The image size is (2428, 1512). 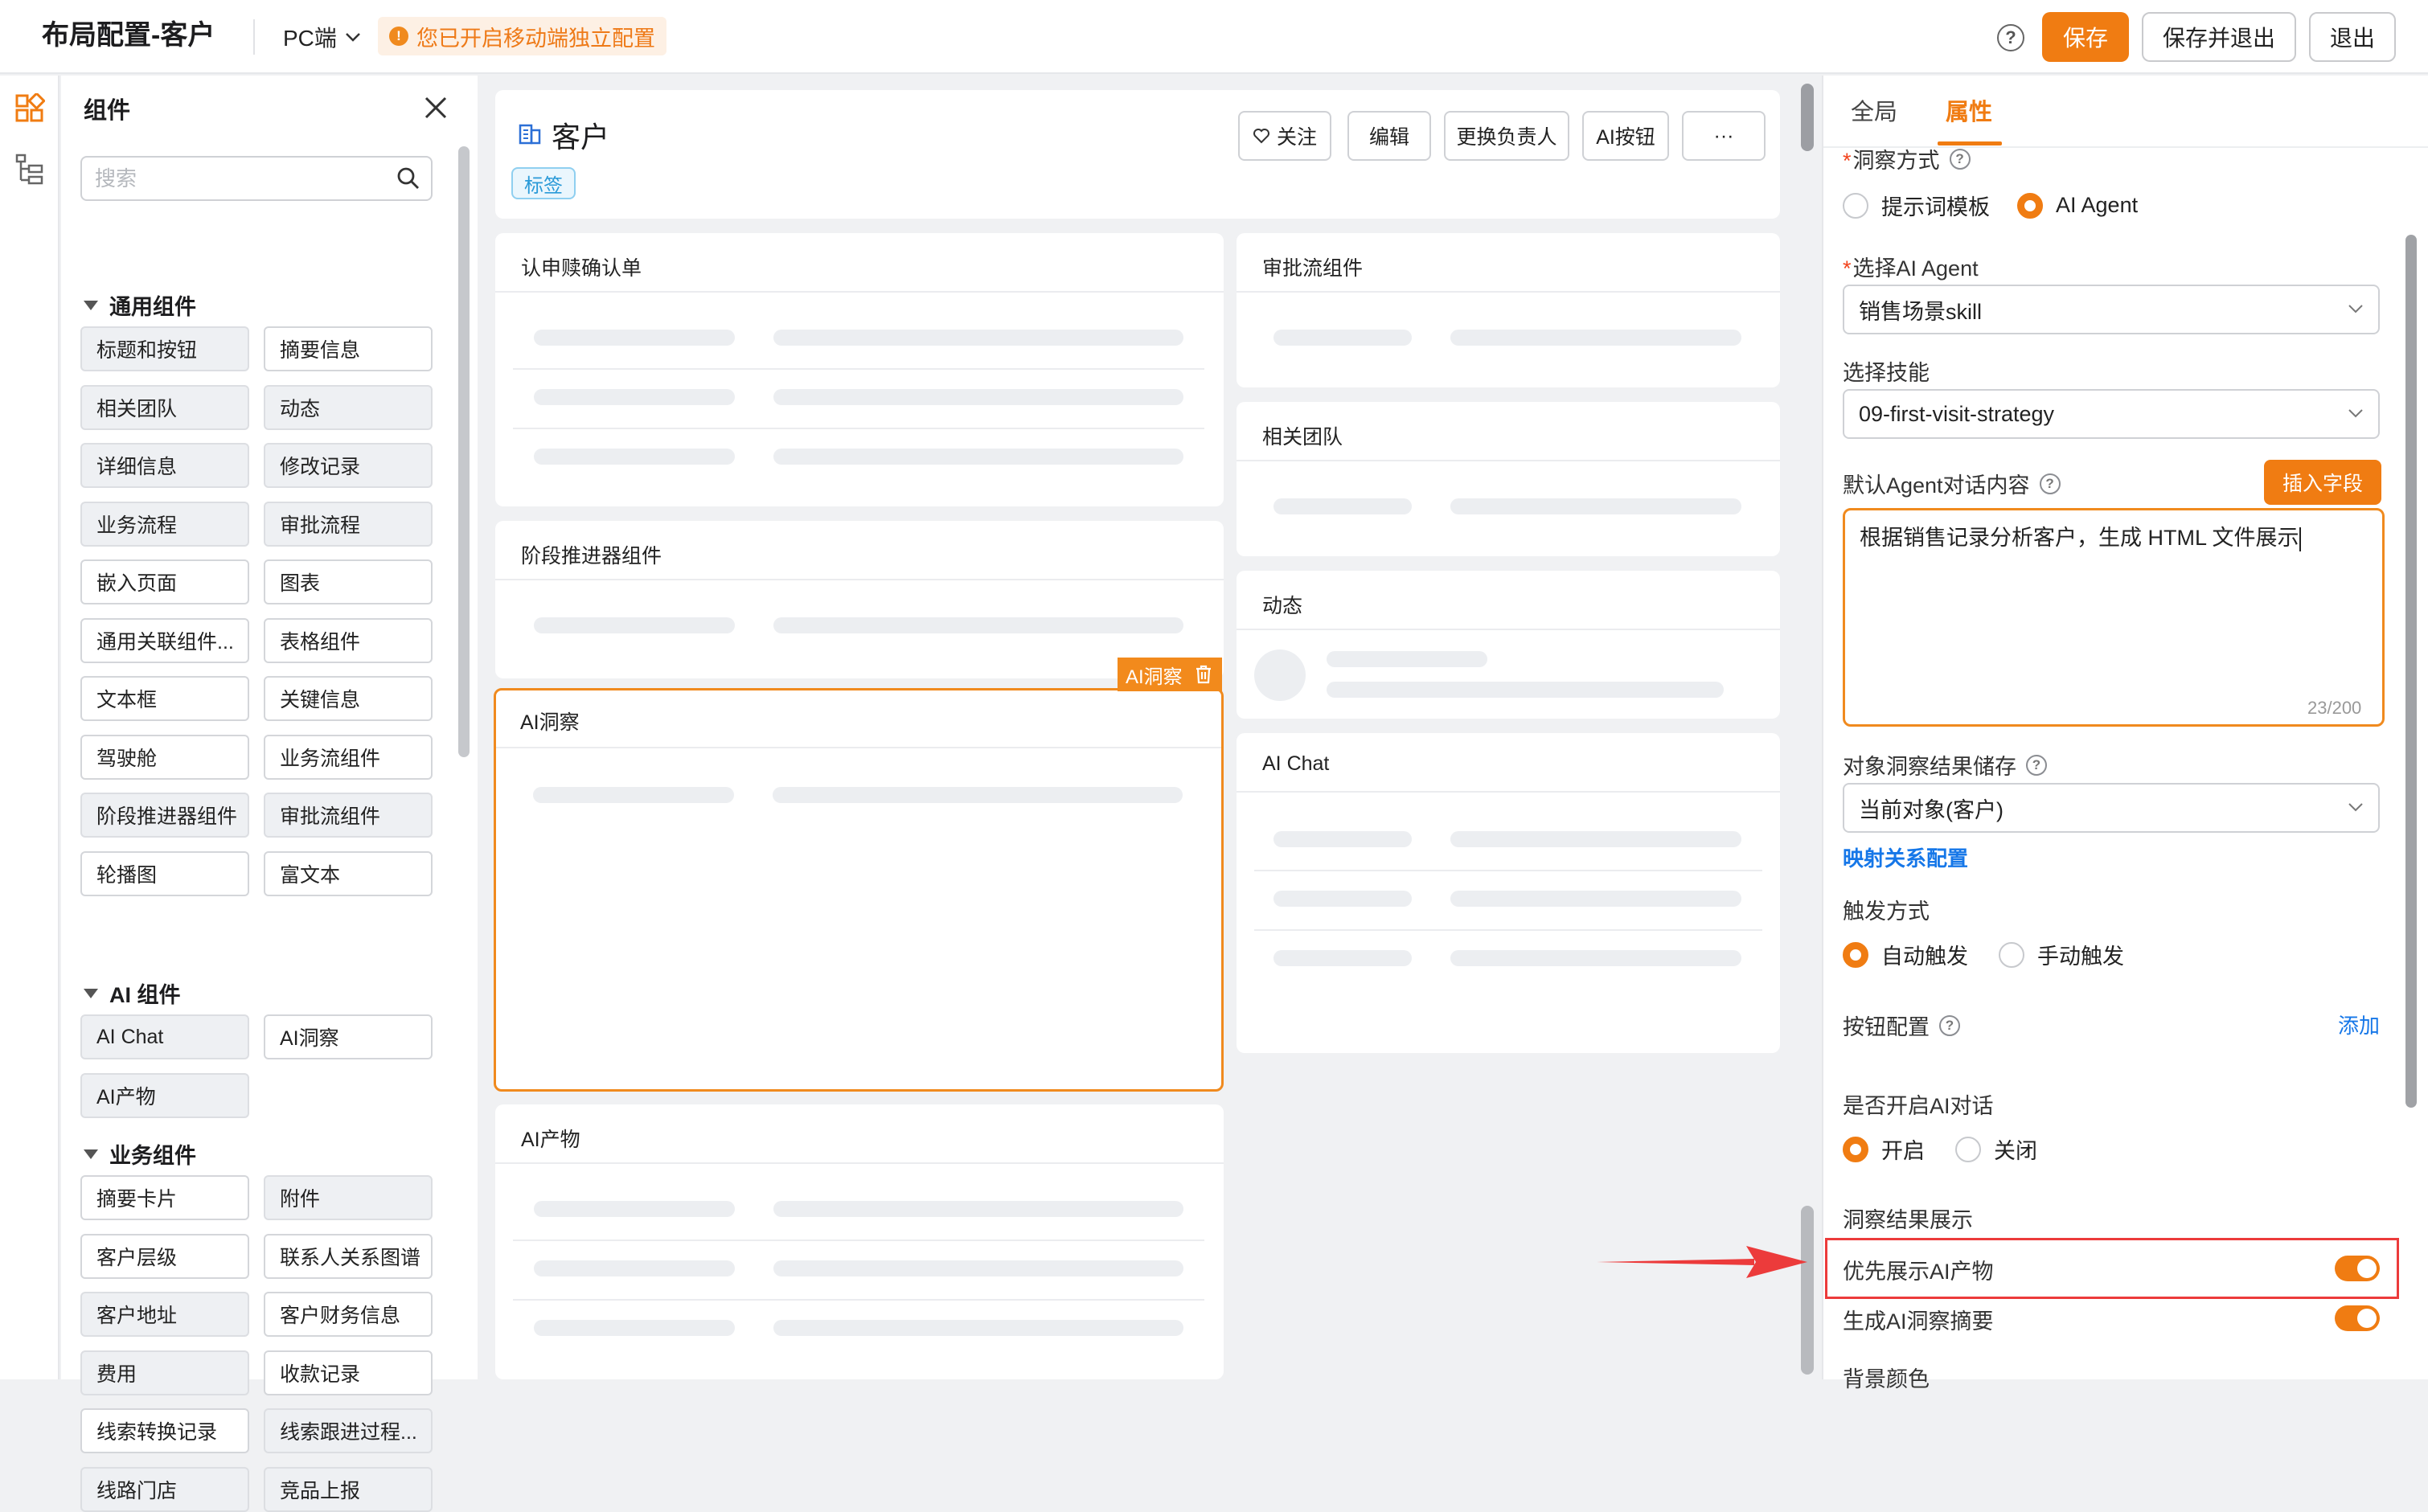 I want to click on component-chip: 动态, so click(x=348, y=407).